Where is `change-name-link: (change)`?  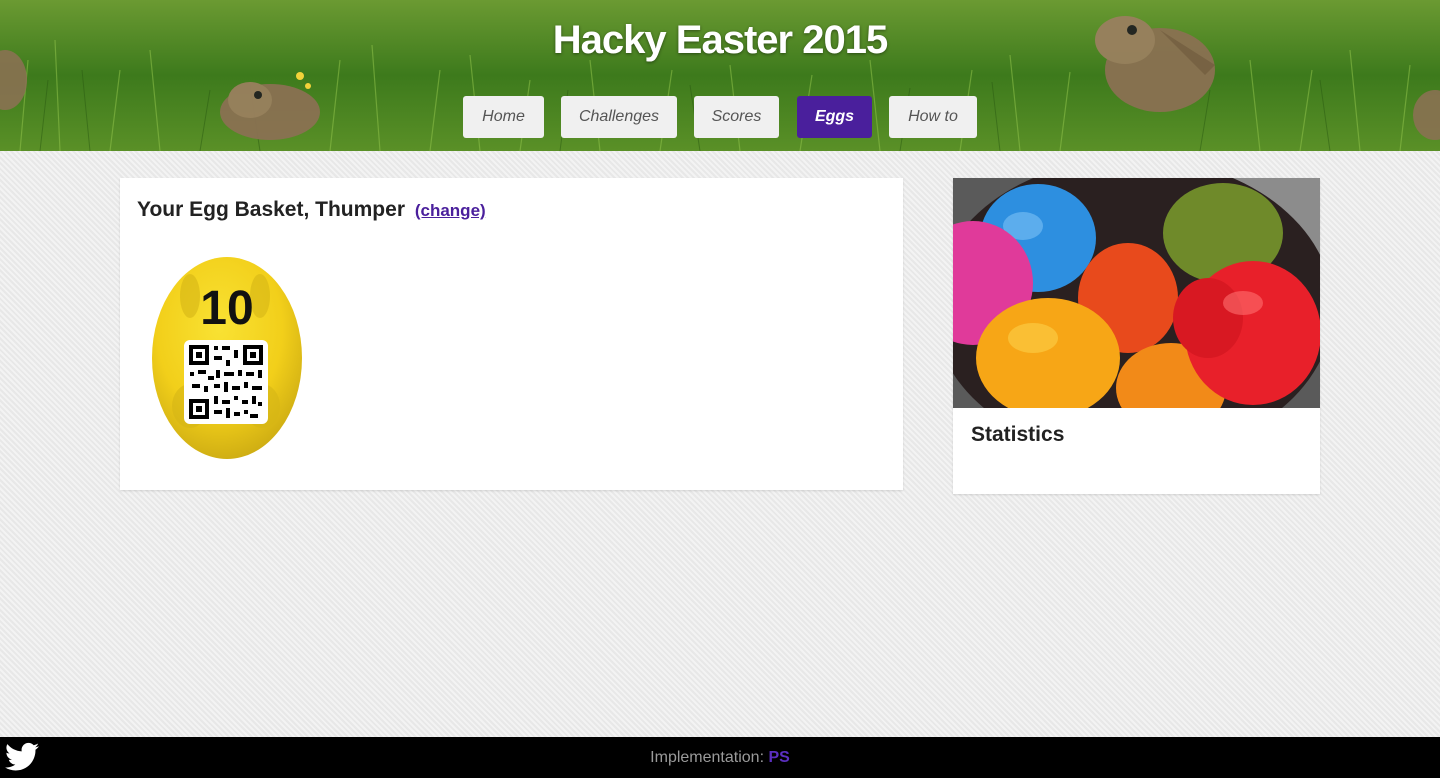
change-name-link: (change) is located at coordinates (450, 210).